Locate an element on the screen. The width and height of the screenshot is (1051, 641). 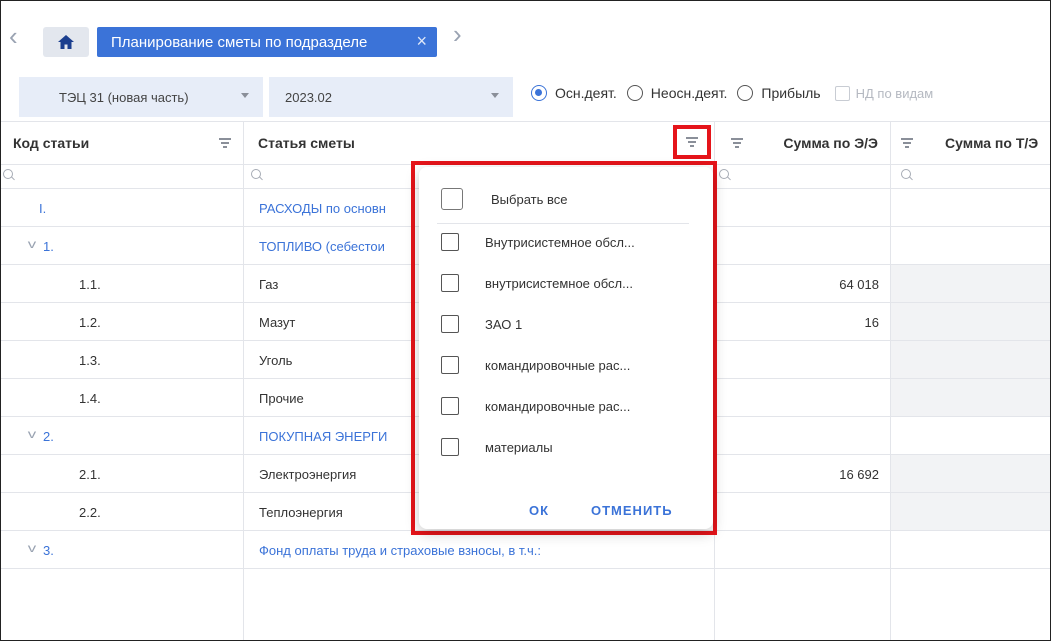
unit-select-value: ТЭЦ 31 (новая часть) is located at coordinates (124, 97).